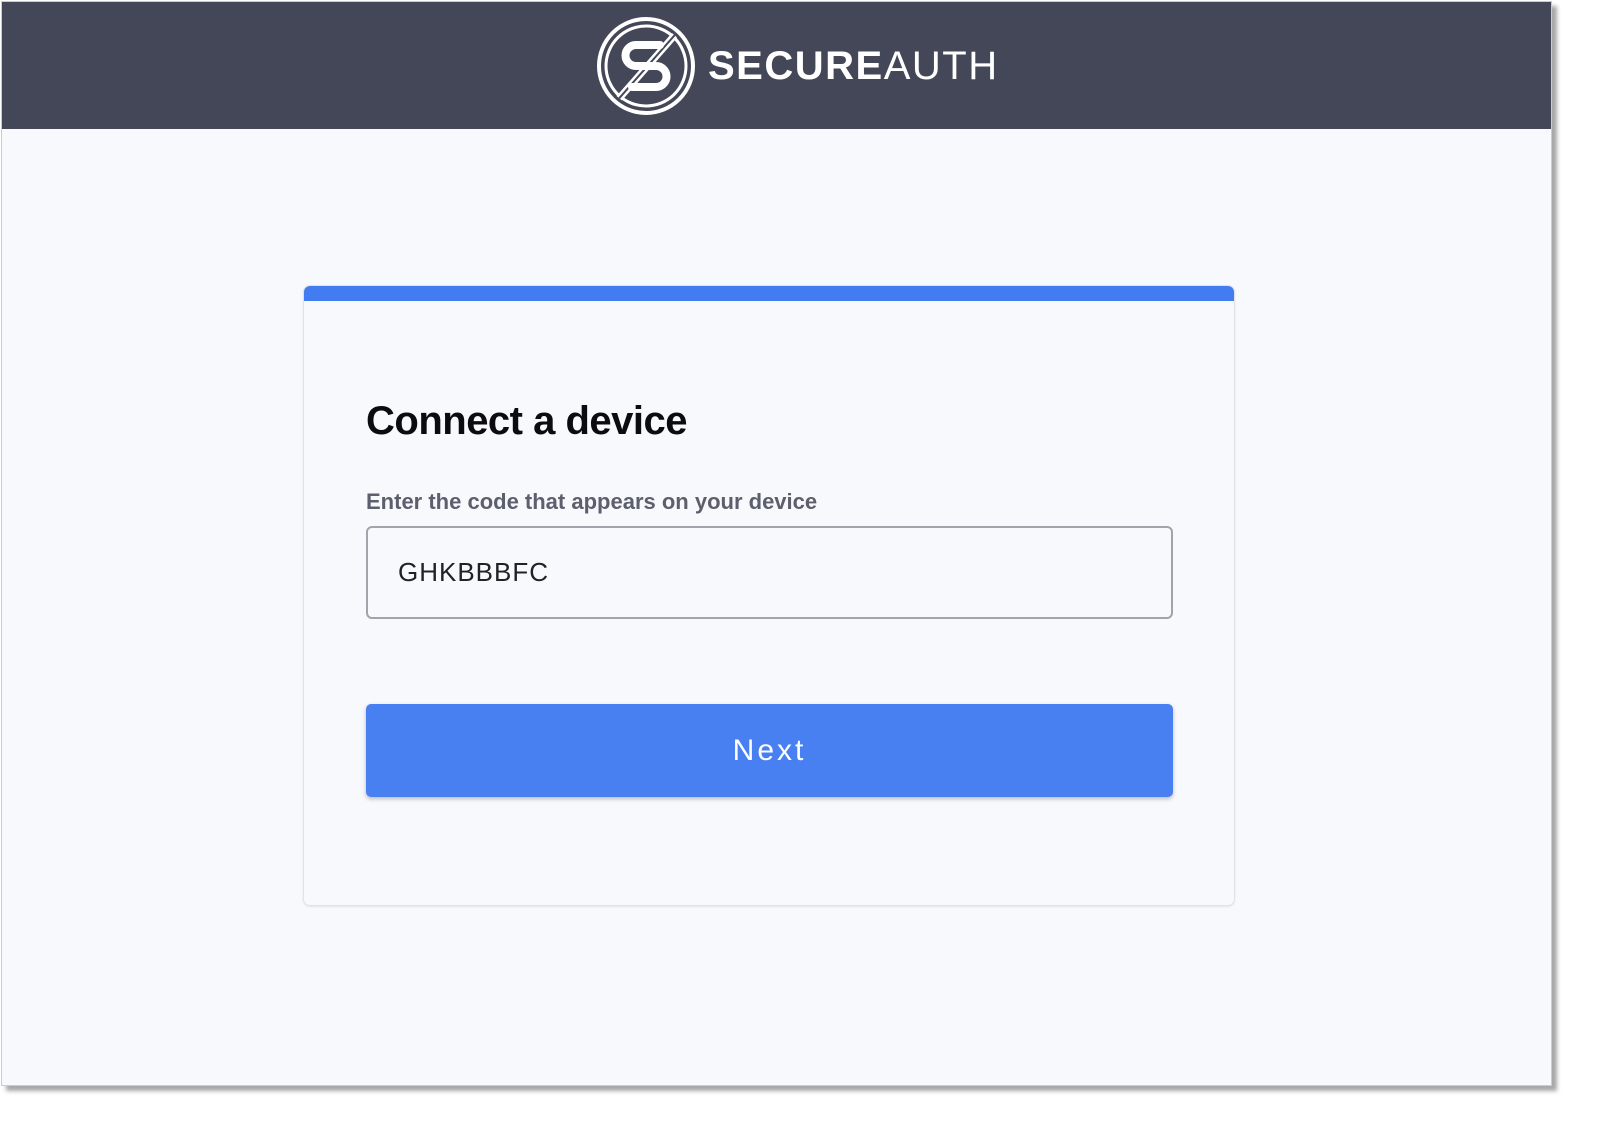 The image size is (1617, 1137). Describe the element at coordinates (769, 572) in the screenshot. I see `device-code-input` at that location.